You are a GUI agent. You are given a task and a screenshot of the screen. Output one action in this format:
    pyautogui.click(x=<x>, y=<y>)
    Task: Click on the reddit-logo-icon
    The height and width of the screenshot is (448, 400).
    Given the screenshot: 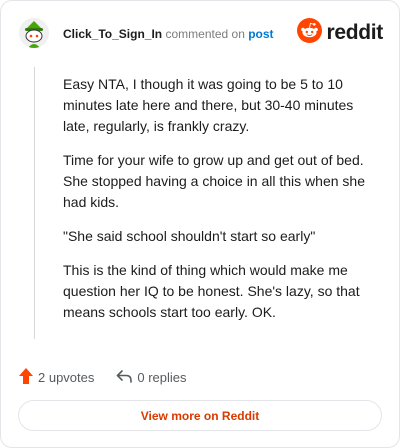 What is the action you would take?
    pyautogui.click(x=310, y=33)
    